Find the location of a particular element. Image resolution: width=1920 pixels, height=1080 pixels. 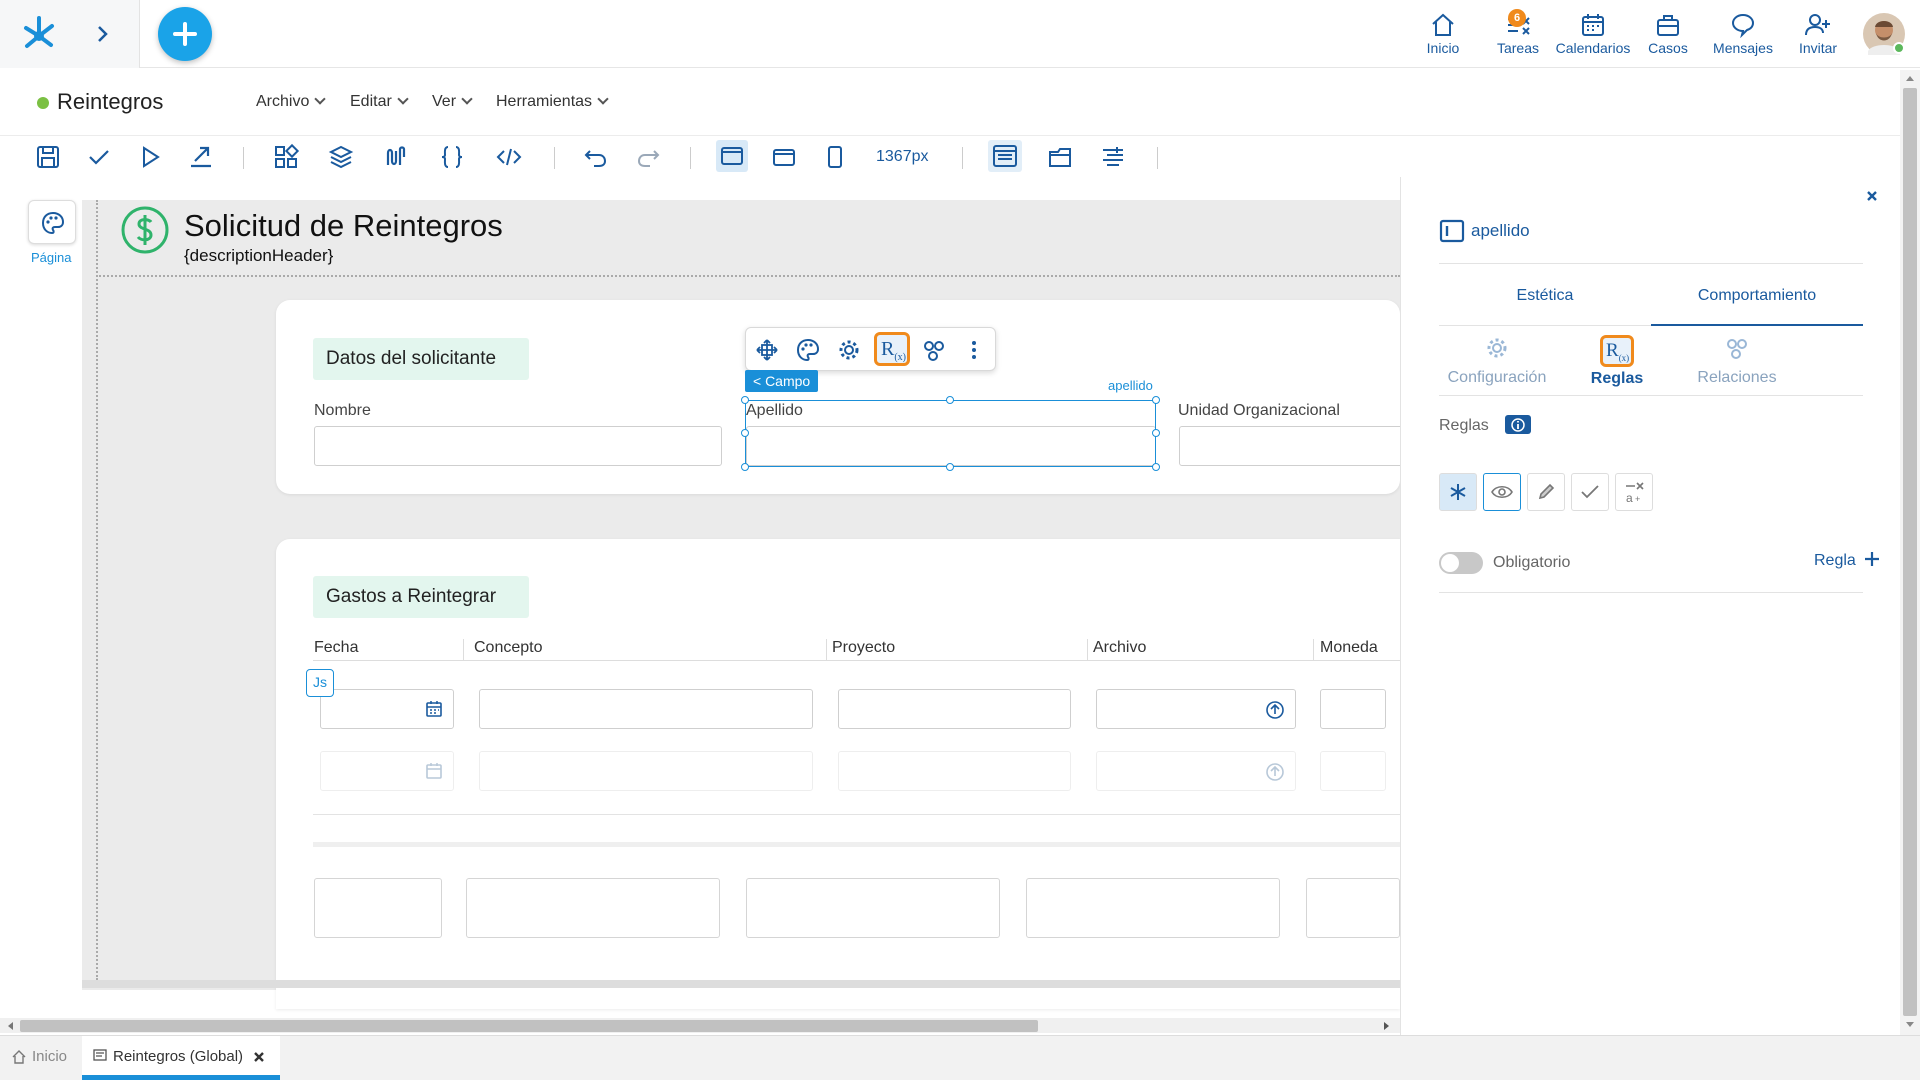

menu-herramientas: Herramientas is located at coordinates (552, 102).